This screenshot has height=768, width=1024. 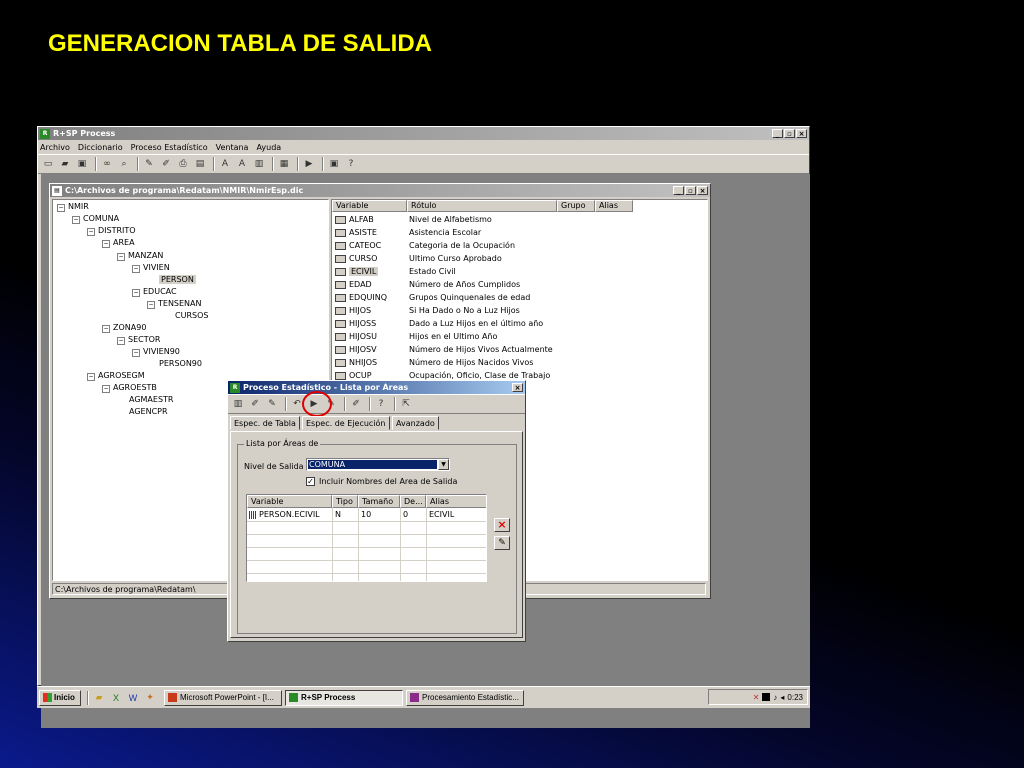 I want to click on list-item: EDQUINQ Grupos Quinquenales de edad, so click(x=519, y=297).